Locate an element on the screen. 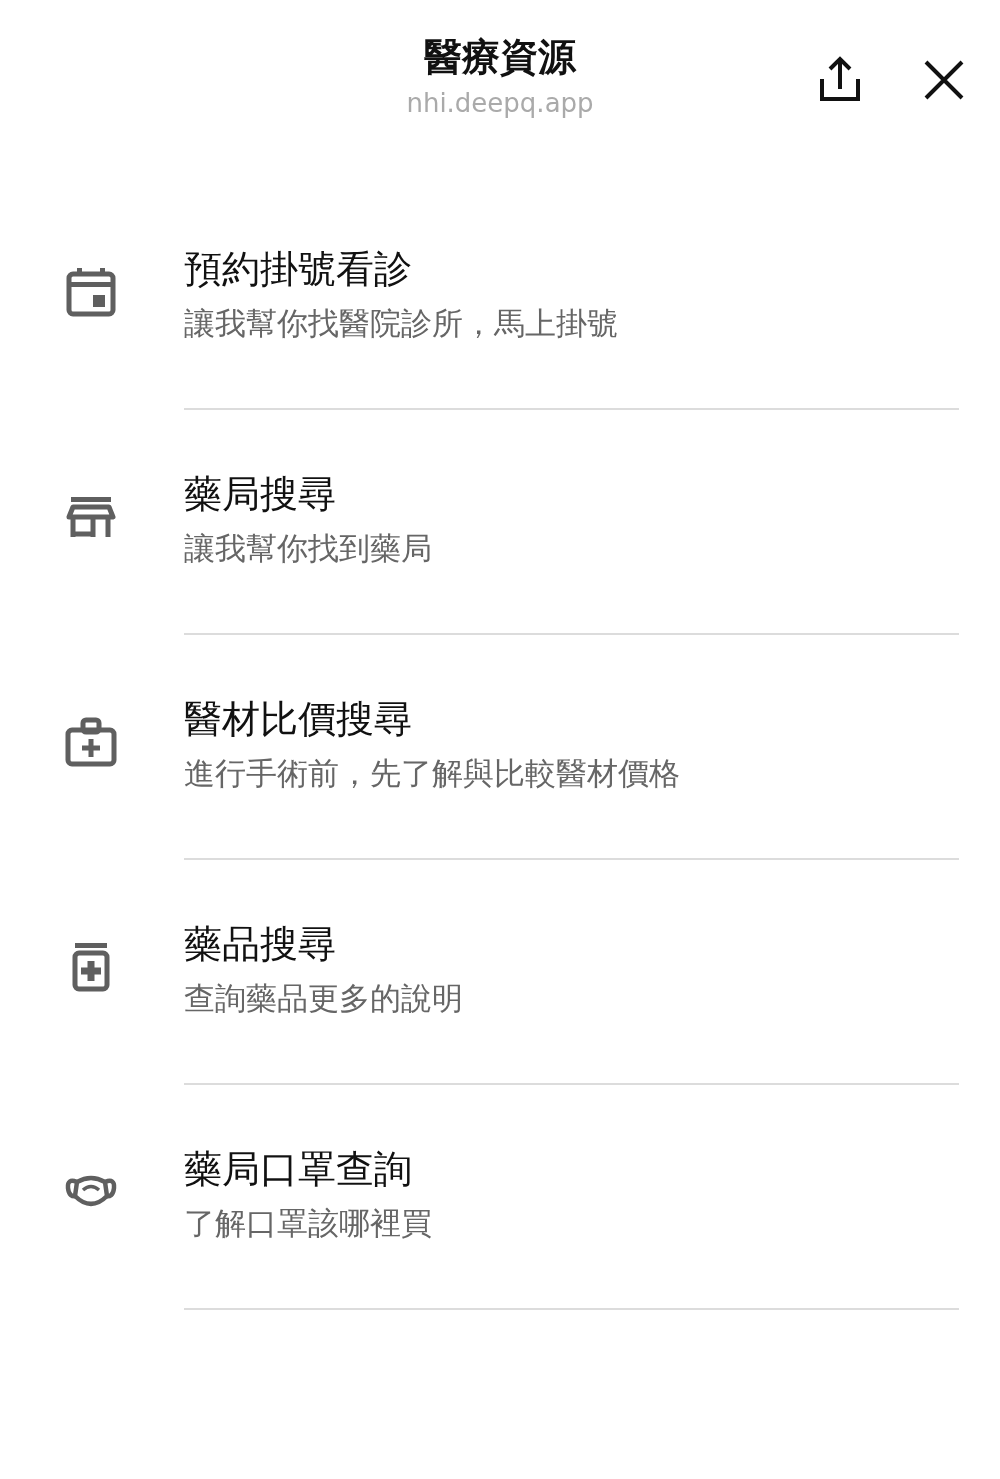 The height and width of the screenshot is (1479, 1000). item-title: 藥品搜尋 is located at coordinates (260, 944).